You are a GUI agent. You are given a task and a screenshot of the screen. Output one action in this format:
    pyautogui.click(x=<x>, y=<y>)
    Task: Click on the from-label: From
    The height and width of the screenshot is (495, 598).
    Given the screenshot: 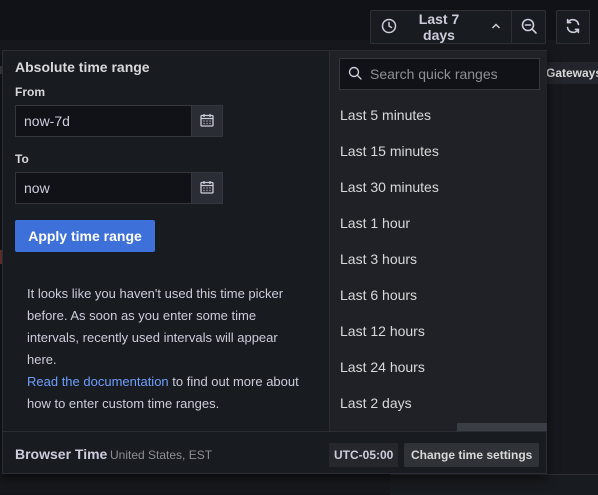 What is the action you would take?
    pyautogui.click(x=30, y=92)
    